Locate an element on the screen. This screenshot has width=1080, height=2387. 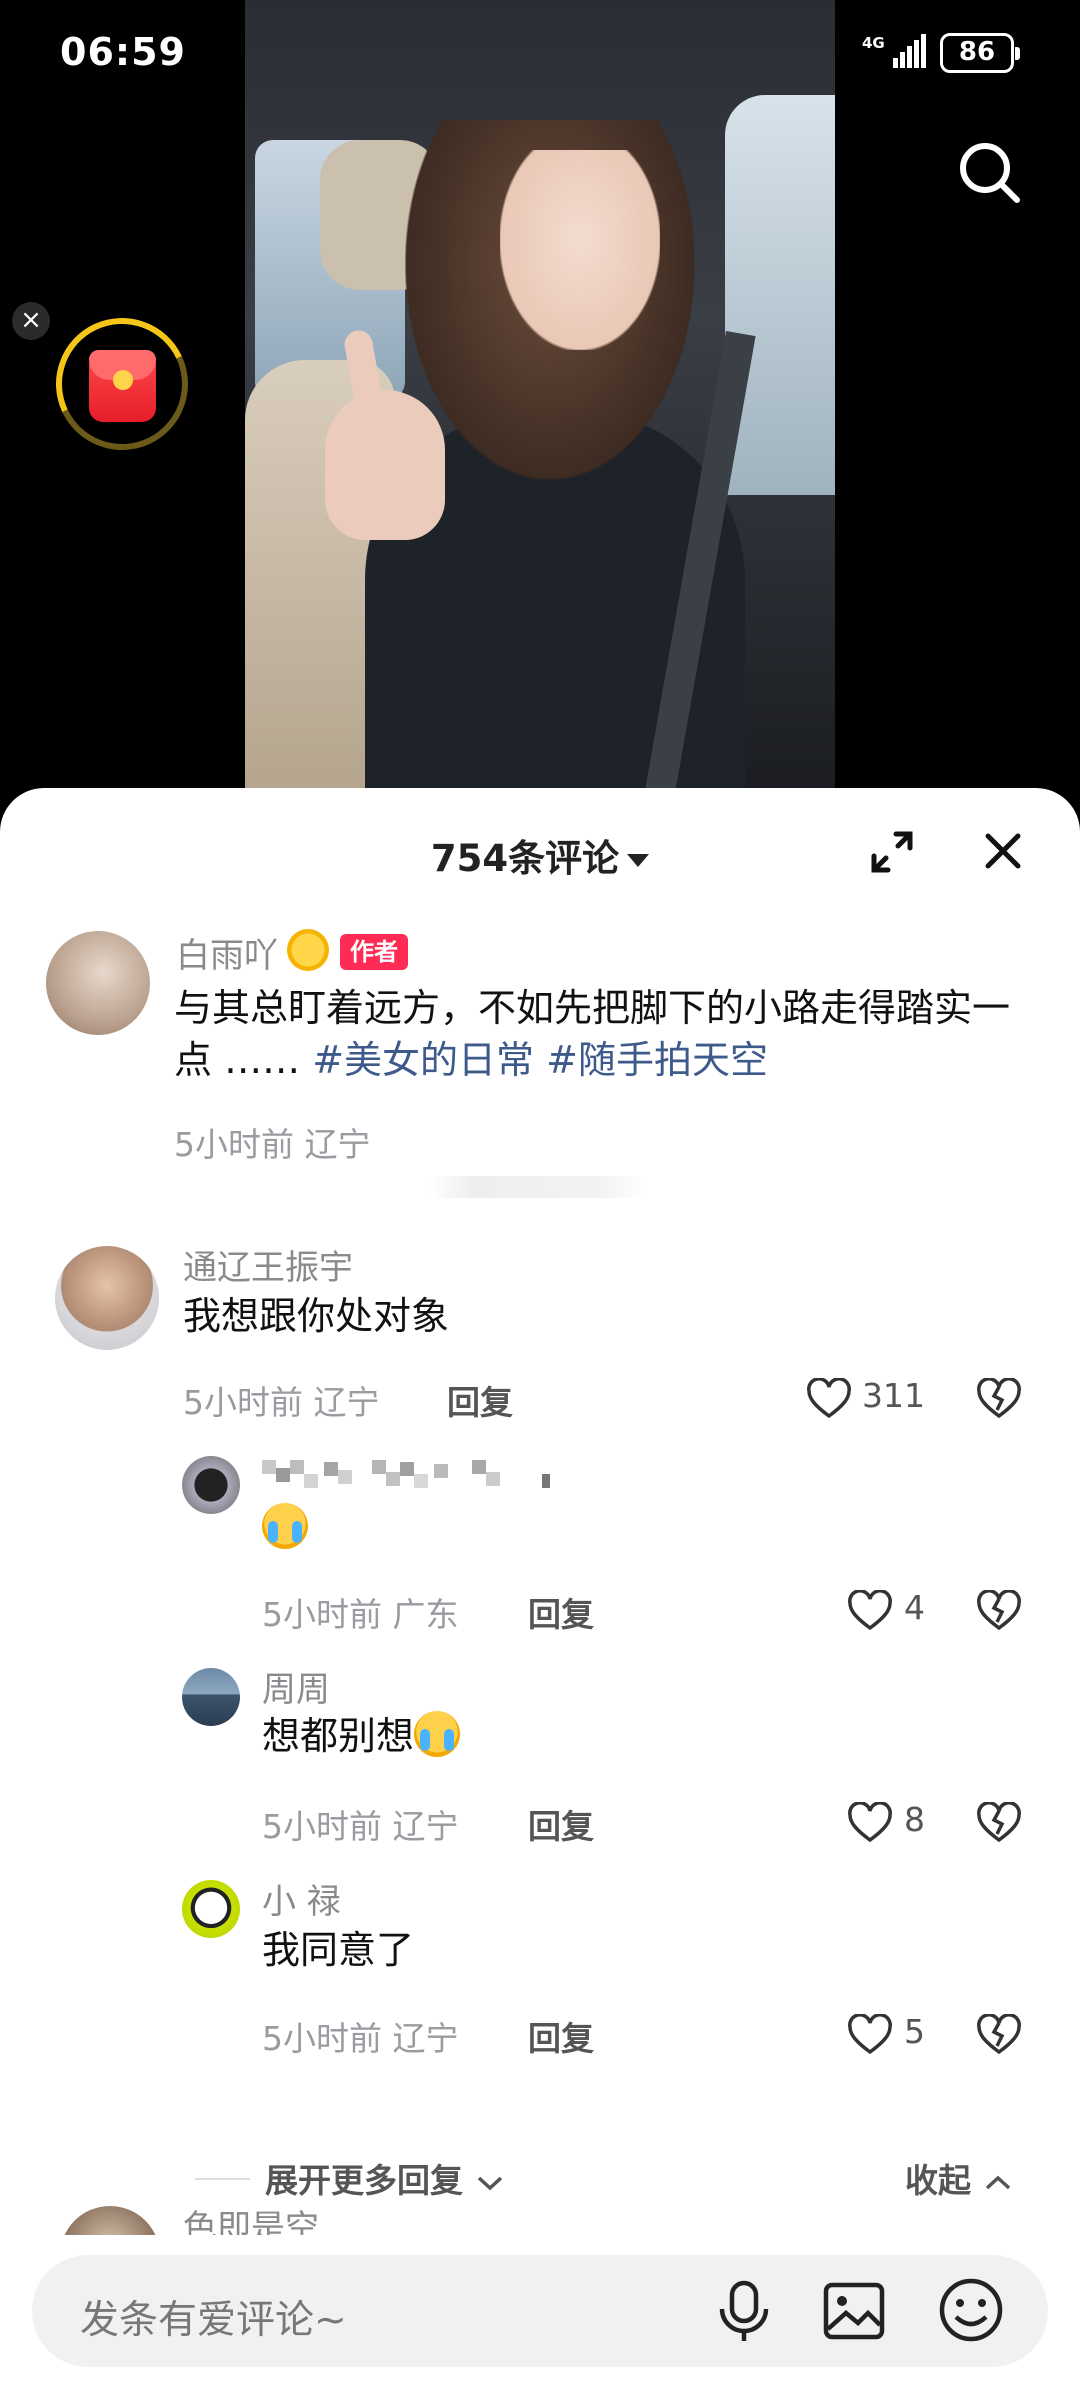
post-text: 与其总盯着远方，不如先把脚下的小路走得踏实一点 …… #美女的日常 #随手拍天空 is located at coordinates (604, 1034).